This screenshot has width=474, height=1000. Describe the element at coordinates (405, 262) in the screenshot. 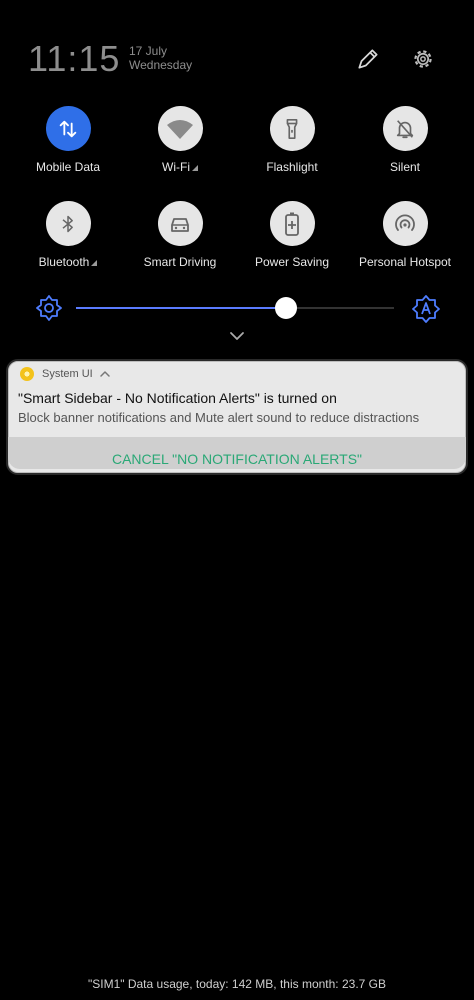

I see `tile-label: Personal Hotspot` at that location.